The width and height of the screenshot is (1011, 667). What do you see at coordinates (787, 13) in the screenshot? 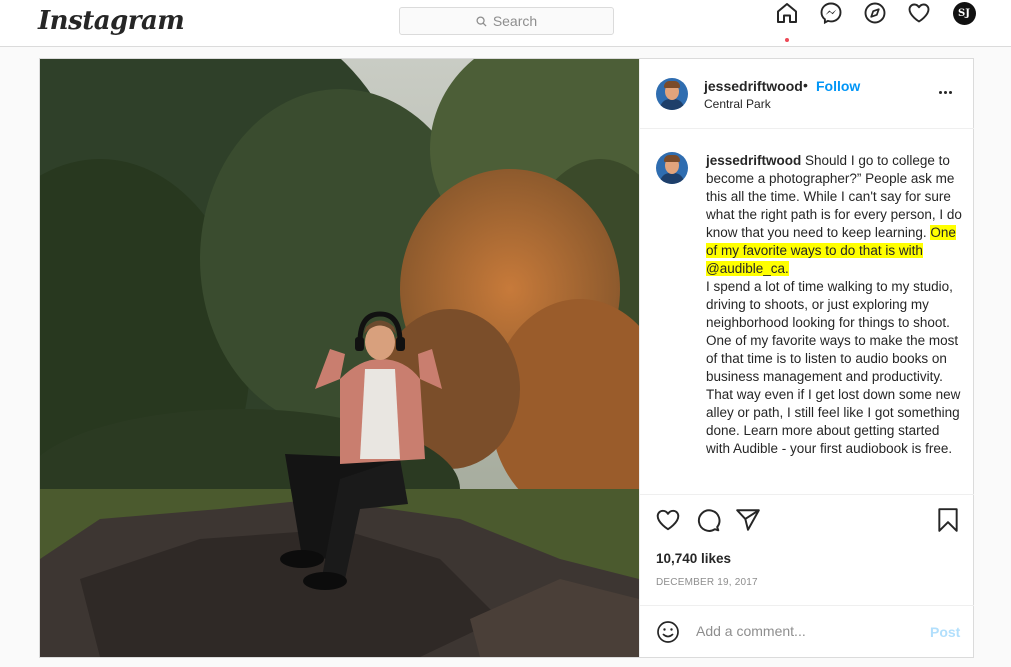
I see `home-icon` at bounding box center [787, 13].